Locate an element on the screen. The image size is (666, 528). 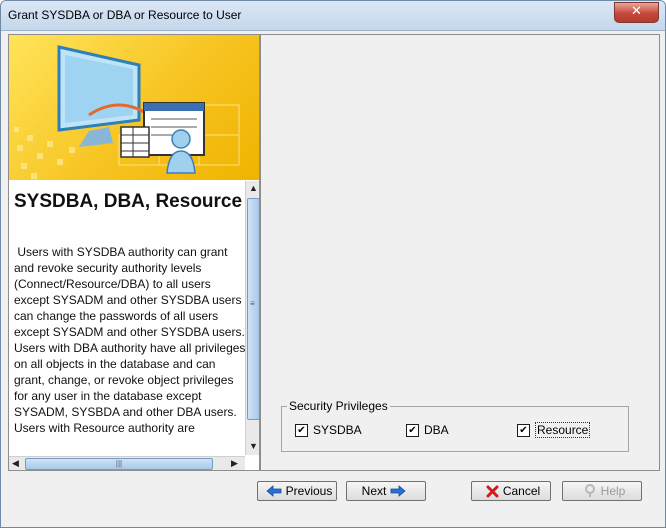
checkbox-resource: ✔ Resource is located at coordinates (554, 430).